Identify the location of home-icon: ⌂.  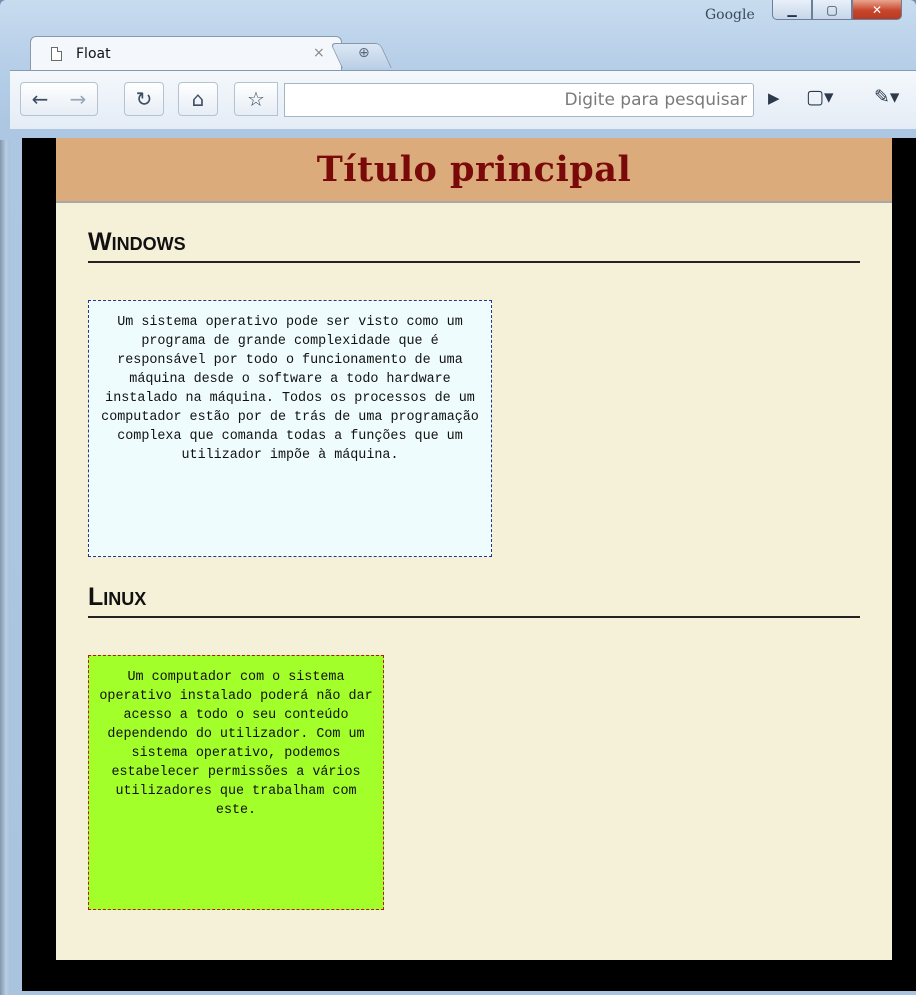
(198, 99).